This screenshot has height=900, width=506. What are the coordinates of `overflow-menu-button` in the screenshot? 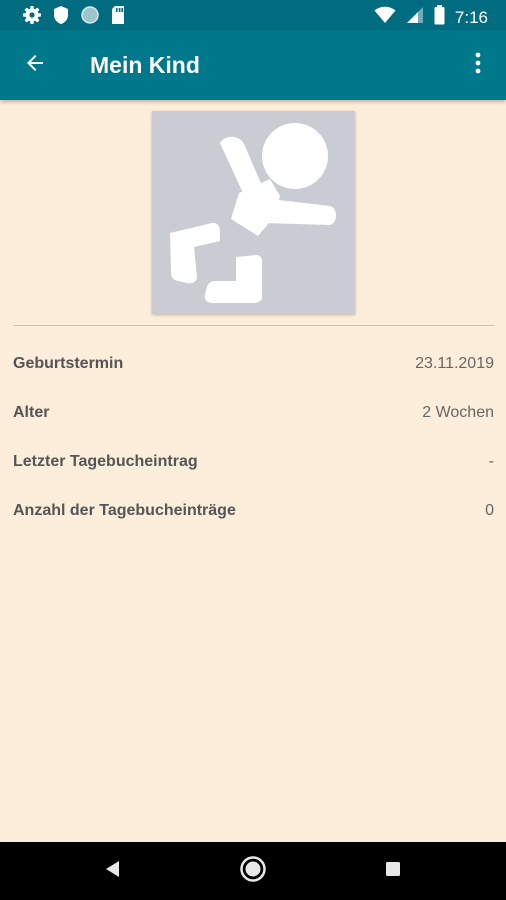 It's located at (478, 65).